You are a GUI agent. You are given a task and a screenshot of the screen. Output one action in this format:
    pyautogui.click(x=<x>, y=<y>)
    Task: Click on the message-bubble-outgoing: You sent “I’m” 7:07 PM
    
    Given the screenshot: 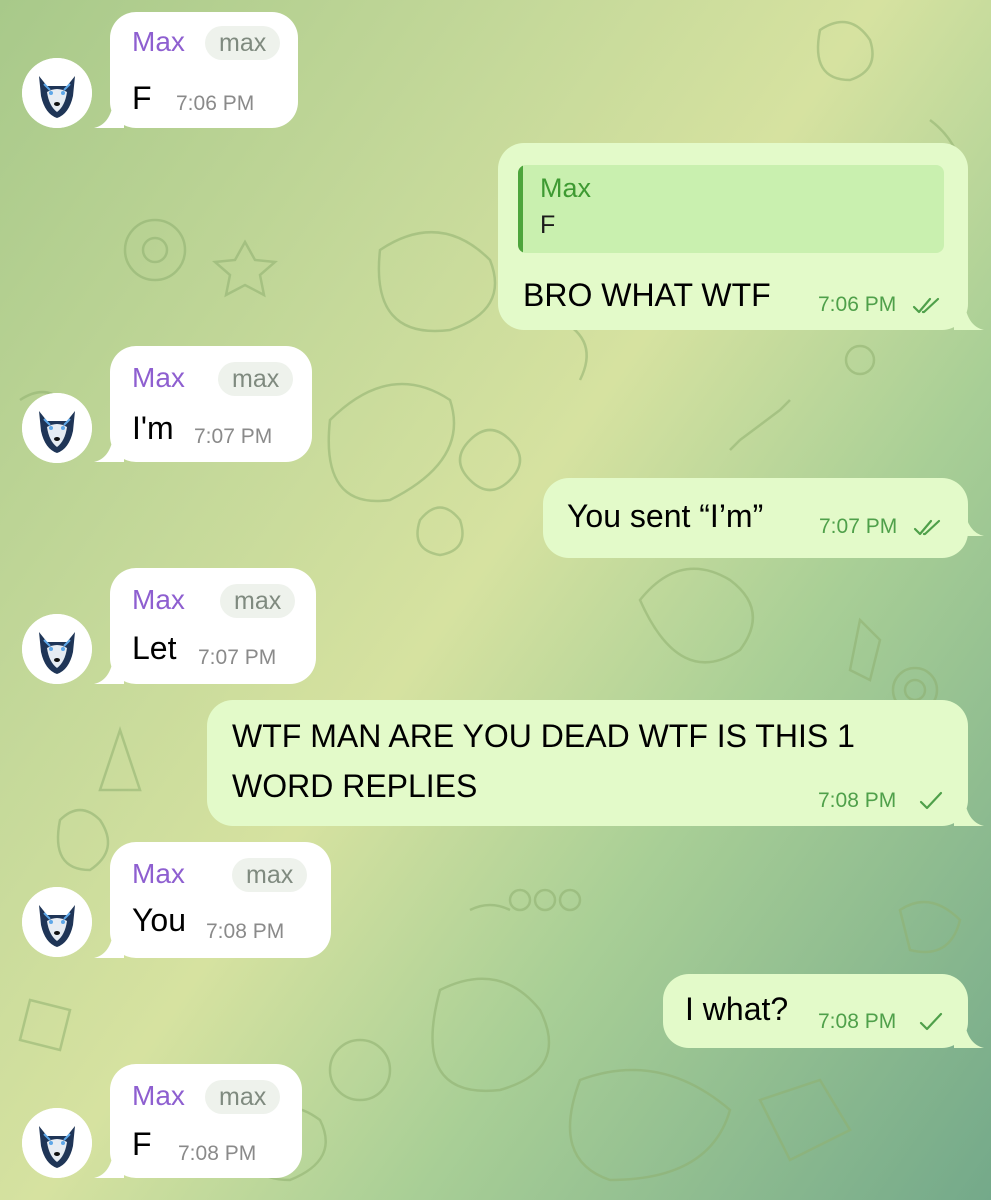 What is the action you would take?
    pyautogui.click(x=755, y=518)
    